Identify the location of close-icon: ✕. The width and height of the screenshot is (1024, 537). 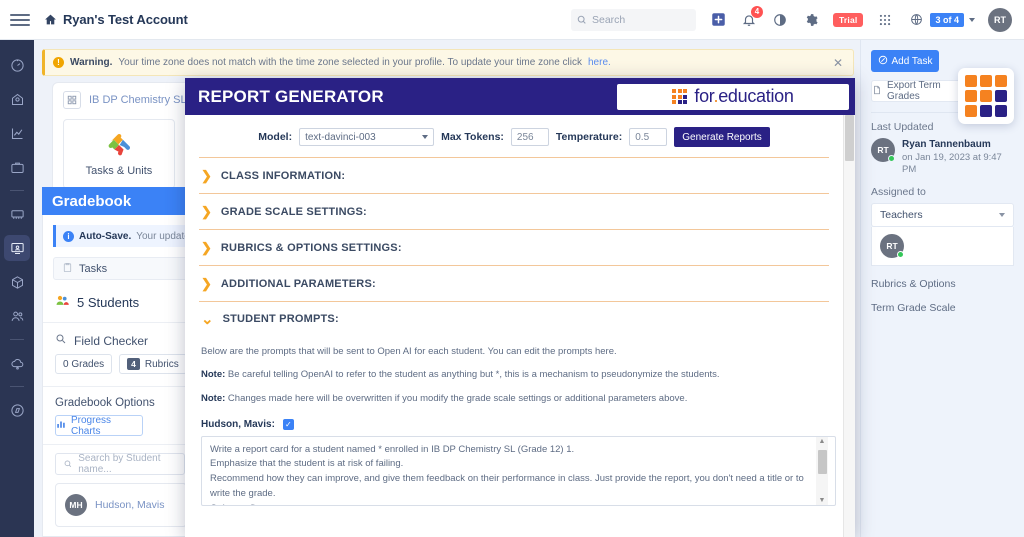
(839, 63).